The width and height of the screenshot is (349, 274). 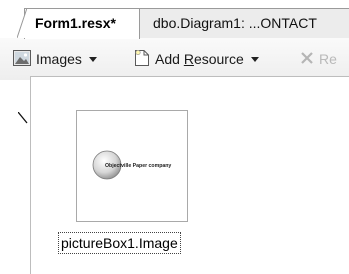 I want to click on images-icon, so click(x=22, y=59).